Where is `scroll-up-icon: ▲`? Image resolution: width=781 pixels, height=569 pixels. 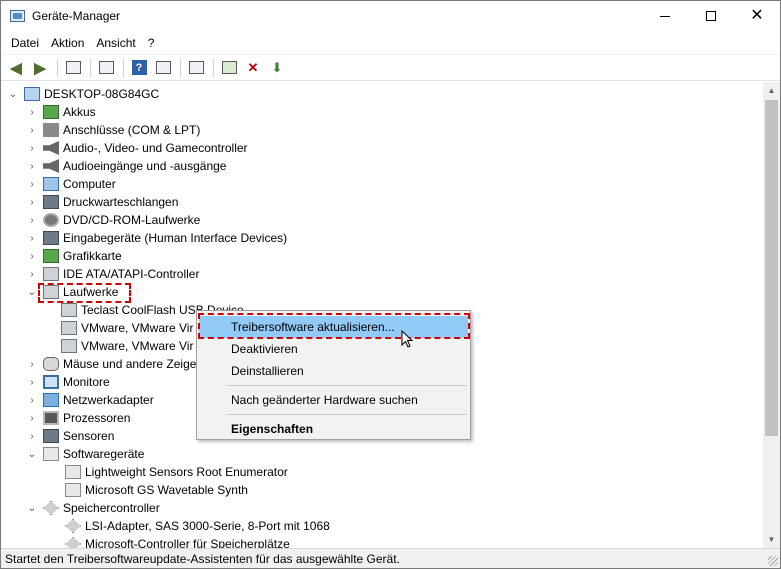 scroll-up-icon: ▲ is located at coordinates (771, 90).